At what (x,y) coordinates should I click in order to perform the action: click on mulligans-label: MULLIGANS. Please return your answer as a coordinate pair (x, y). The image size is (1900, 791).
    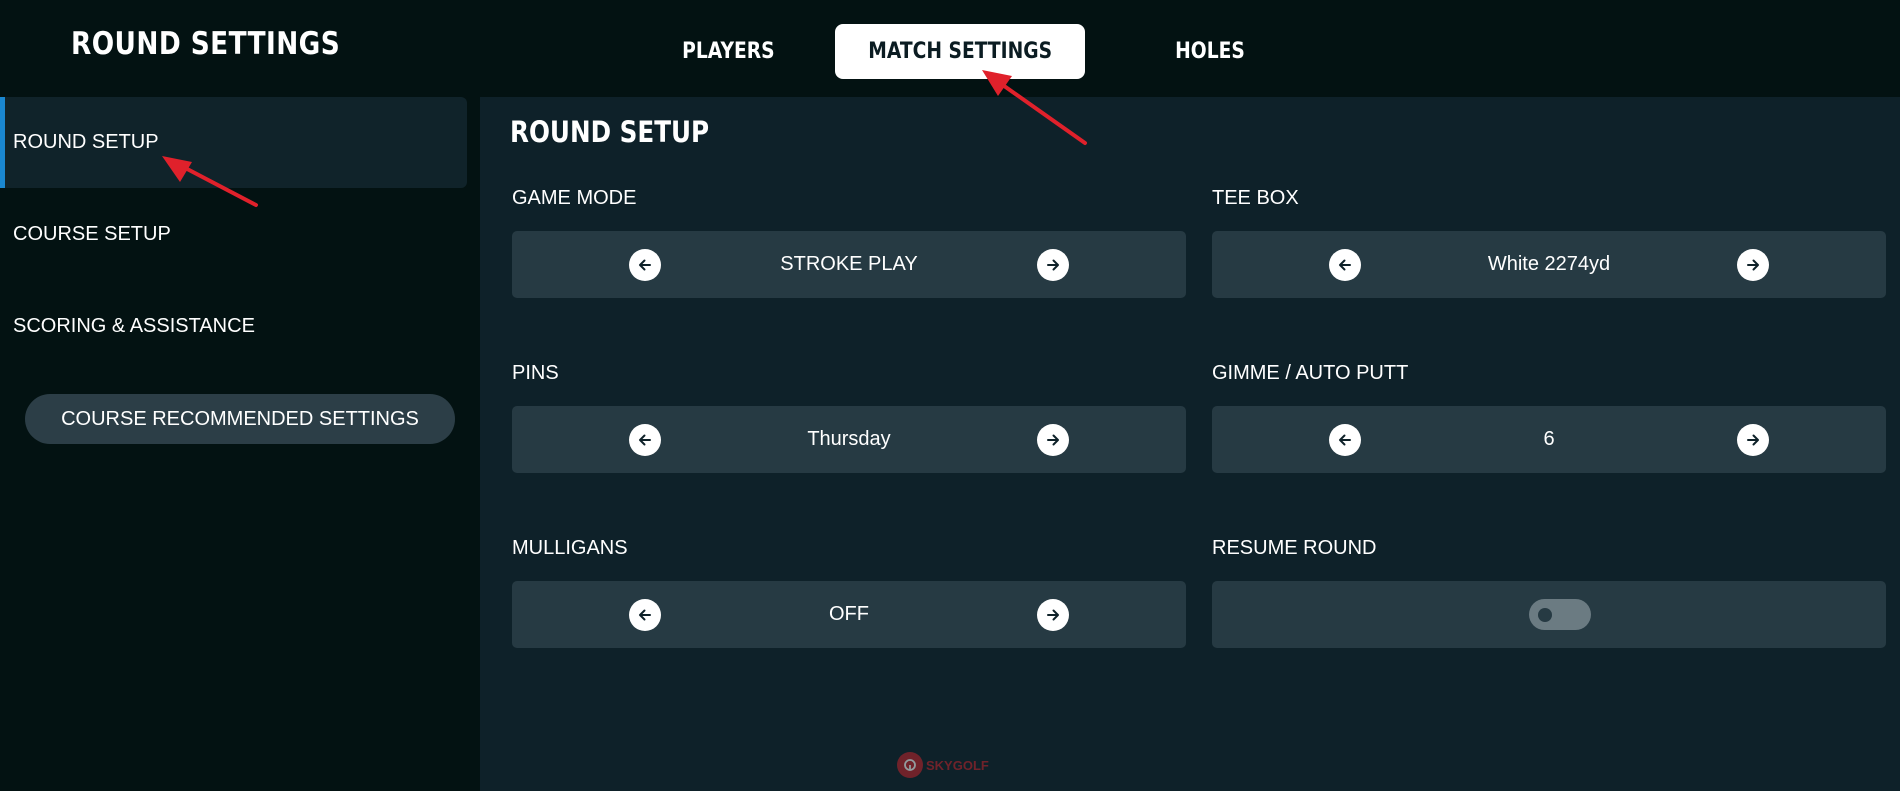
    Looking at the image, I should click on (570, 548).